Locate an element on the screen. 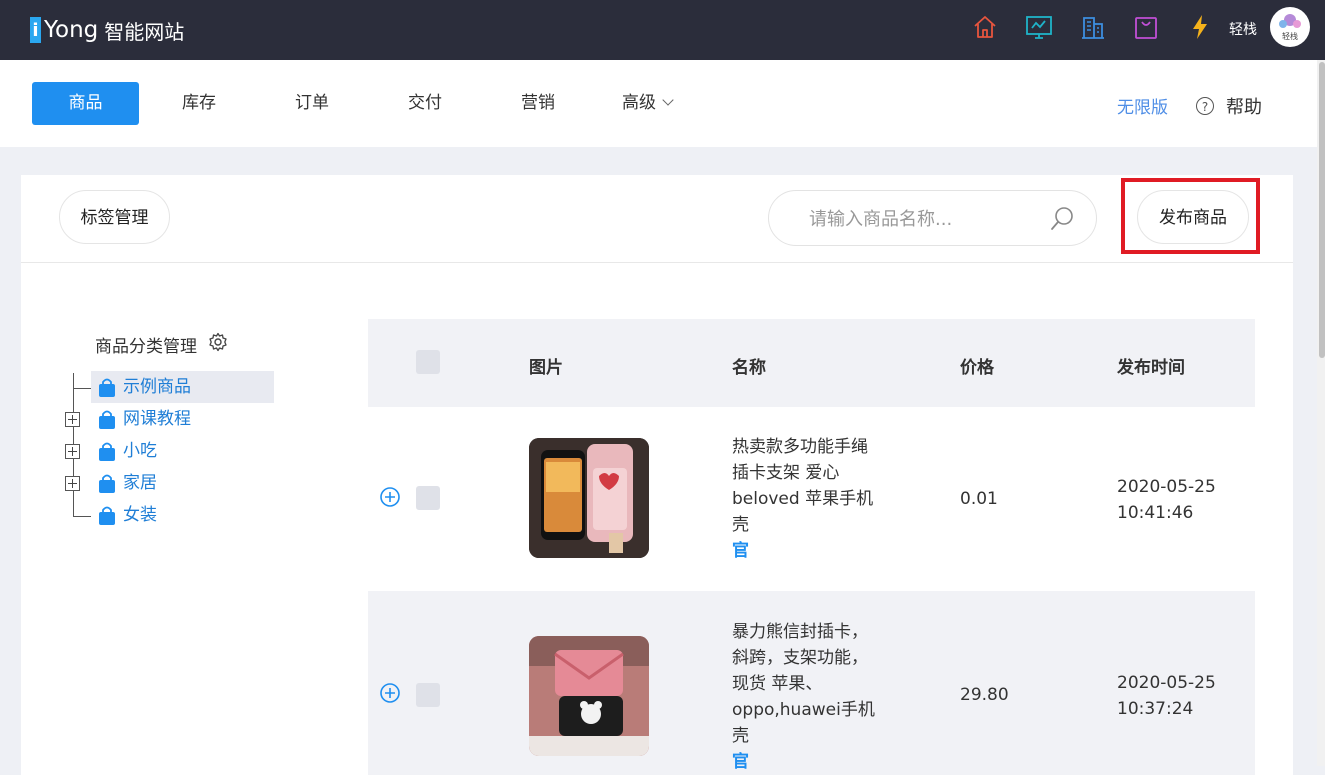 Image resolution: width=1325 pixels, height=775 pixels. help-icon: ? is located at coordinates (1205, 106).